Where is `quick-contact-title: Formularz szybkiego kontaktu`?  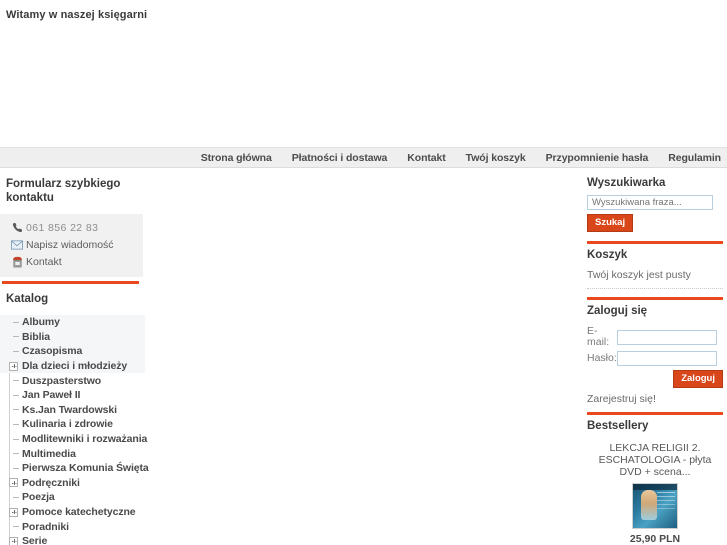
quick-contact-title: Formularz szybkiego kontaktu is located at coordinates (63, 191).